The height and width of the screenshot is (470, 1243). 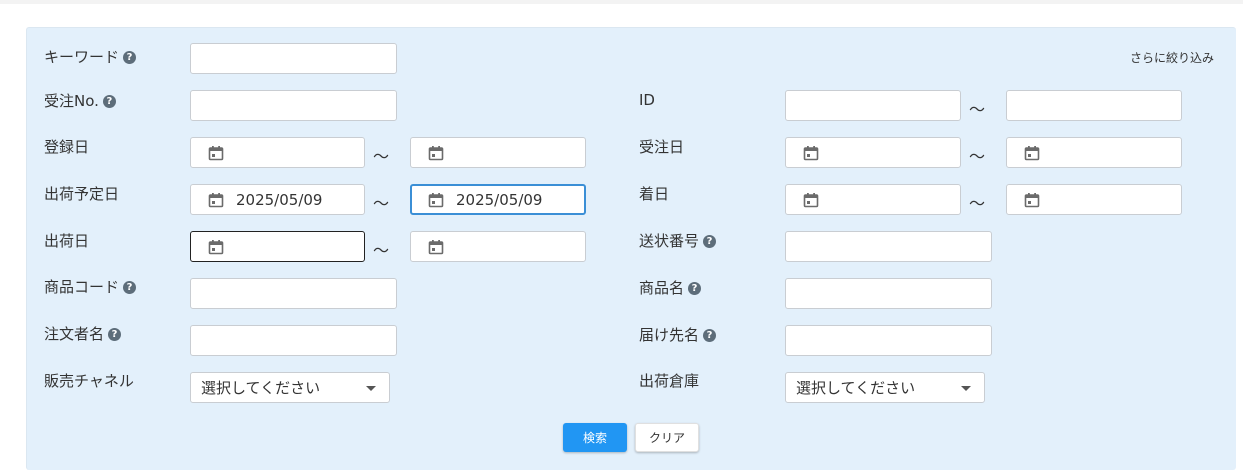 What do you see at coordinates (498, 152) in the screenshot?
I see `registered-date-to-input` at bounding box center [498, 152].